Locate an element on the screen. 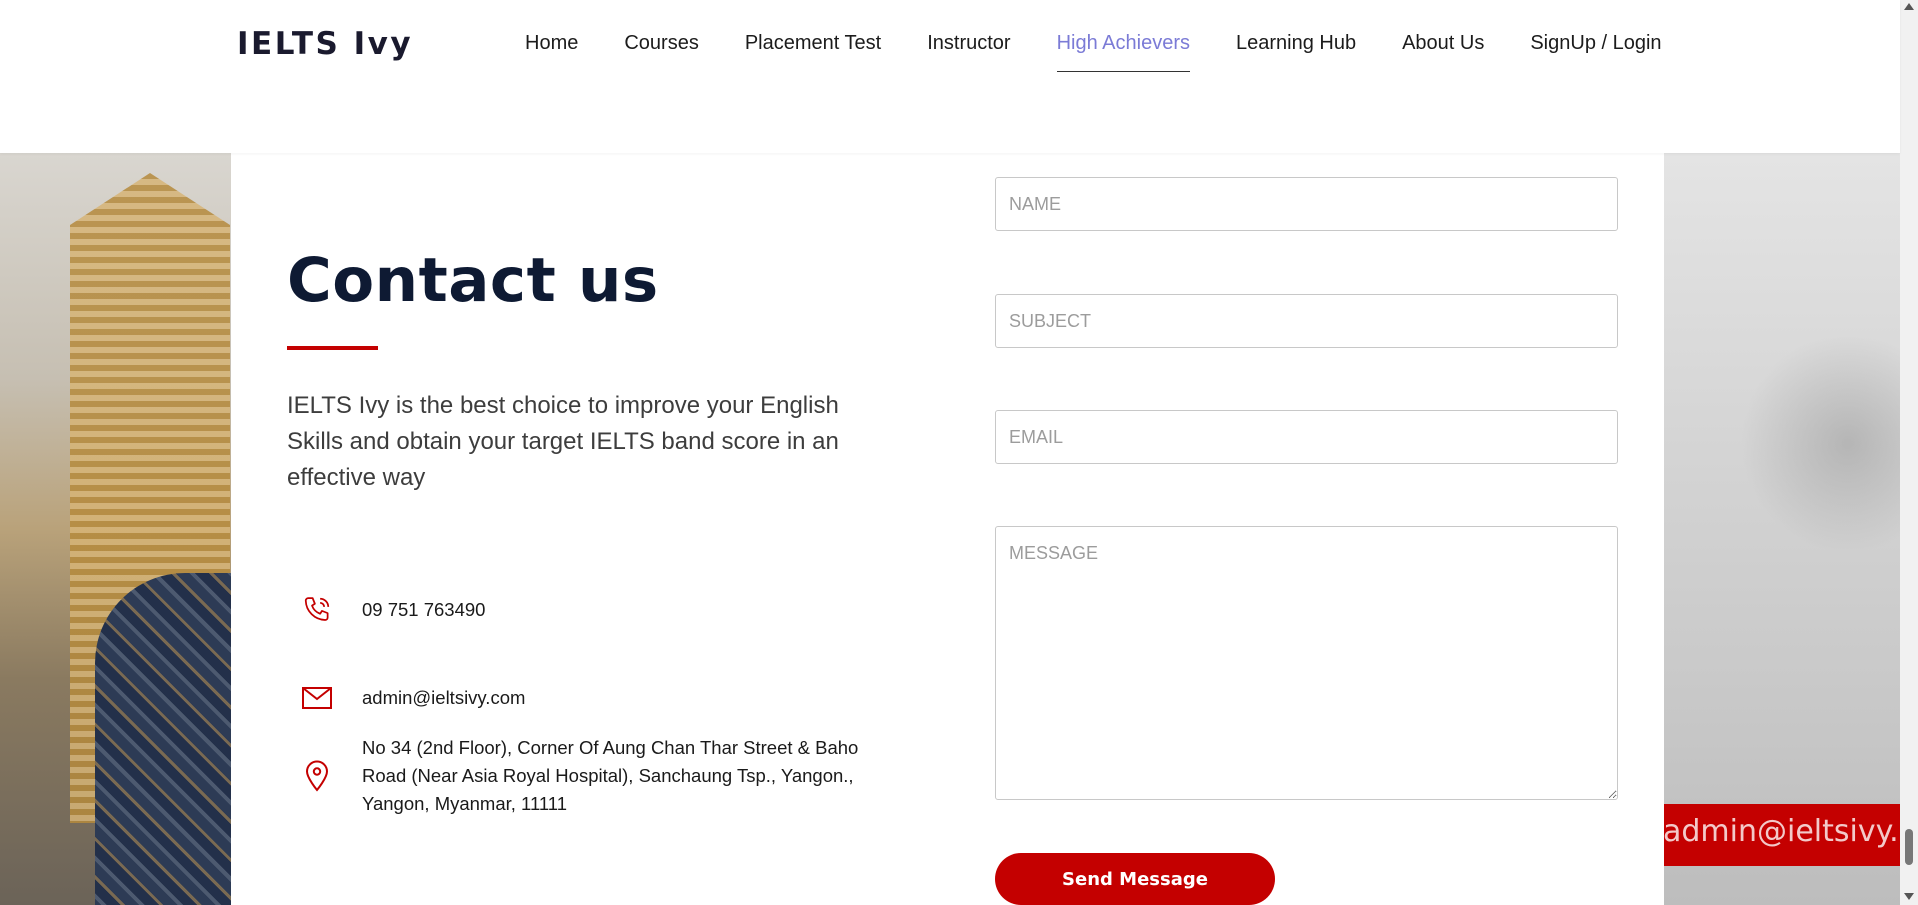 The height and width of the screenshot is (905, 1918). plant-shadow-image is located at coordinates (1820, 443).